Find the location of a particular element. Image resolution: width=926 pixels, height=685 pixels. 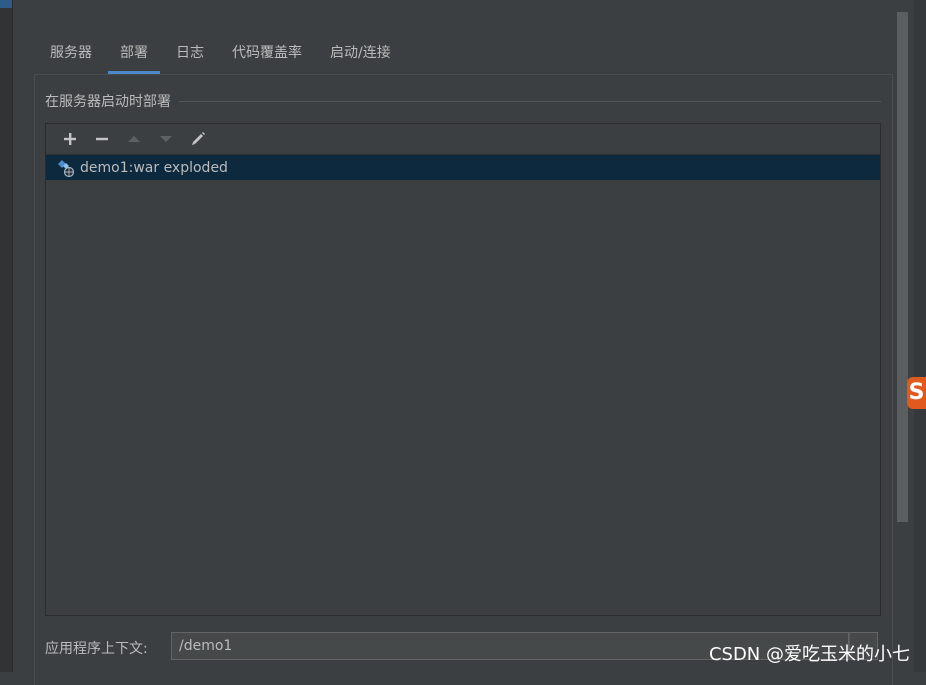

artifact-web-icon is located at coordinates (66, 168).